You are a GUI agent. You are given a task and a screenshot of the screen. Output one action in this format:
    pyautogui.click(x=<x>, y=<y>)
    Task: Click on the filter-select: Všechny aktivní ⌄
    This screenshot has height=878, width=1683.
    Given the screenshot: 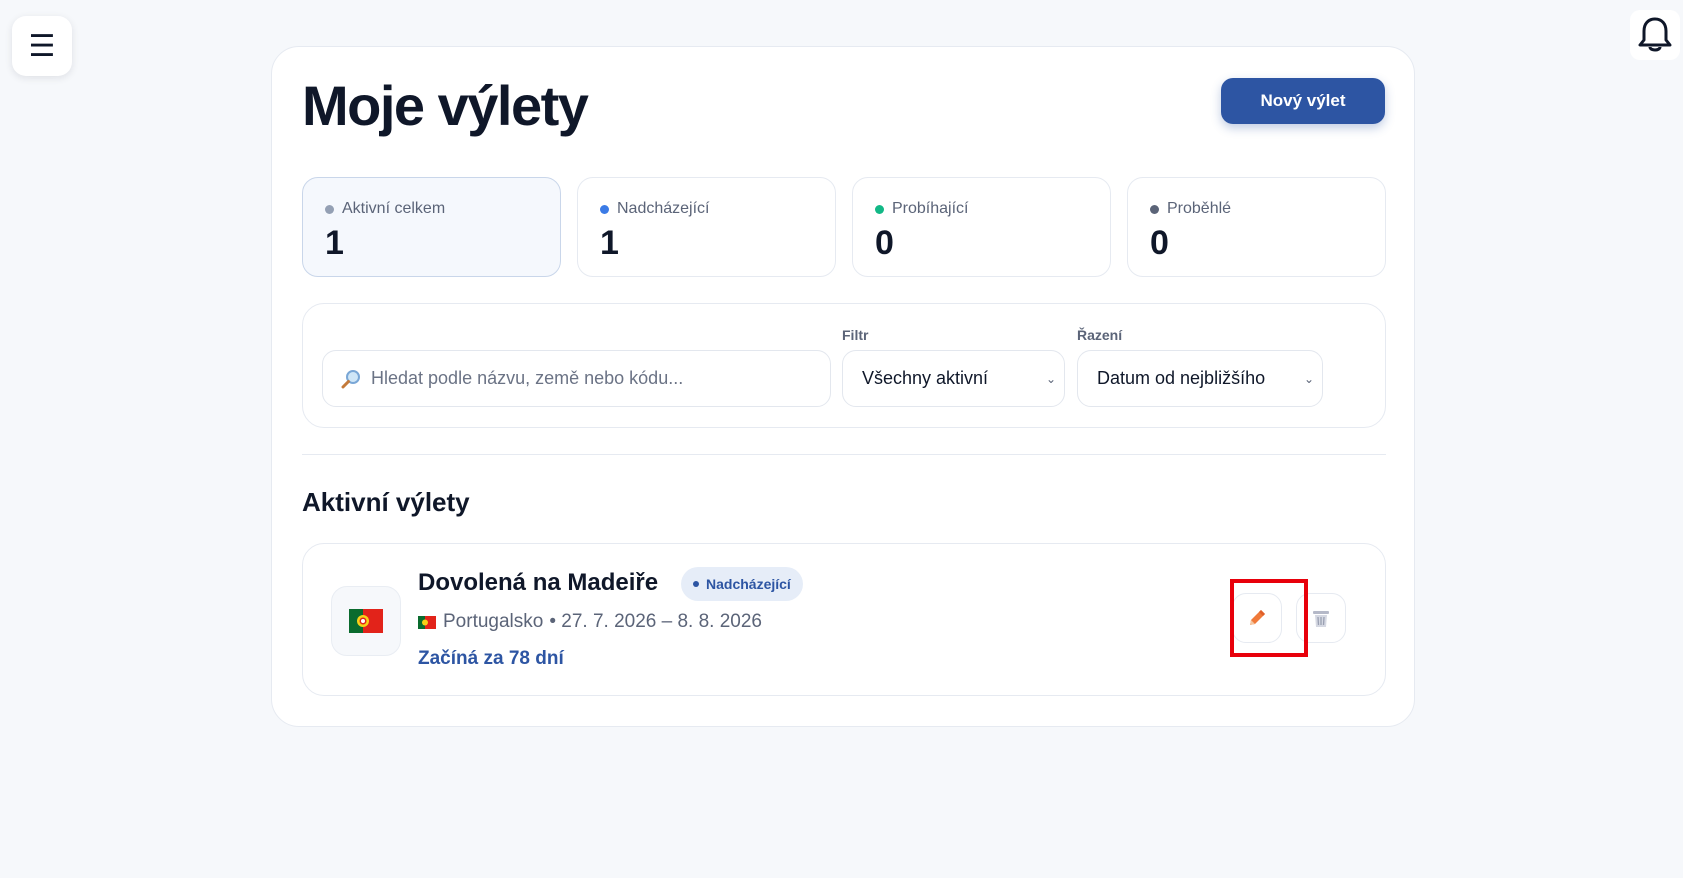 What is the action you would take?
    pyautogui.click(x=953, y=378)
    